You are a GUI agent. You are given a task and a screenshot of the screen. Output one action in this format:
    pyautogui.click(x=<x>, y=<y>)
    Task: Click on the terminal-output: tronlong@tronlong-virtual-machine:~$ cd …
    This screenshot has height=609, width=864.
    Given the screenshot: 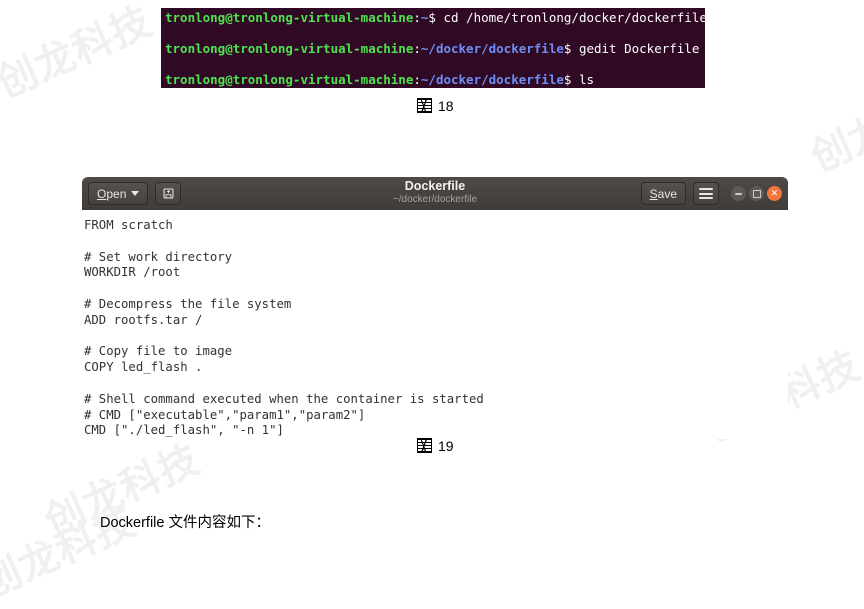 What is the action you would take?
    pyautogui.click(x=435, y=48)
    